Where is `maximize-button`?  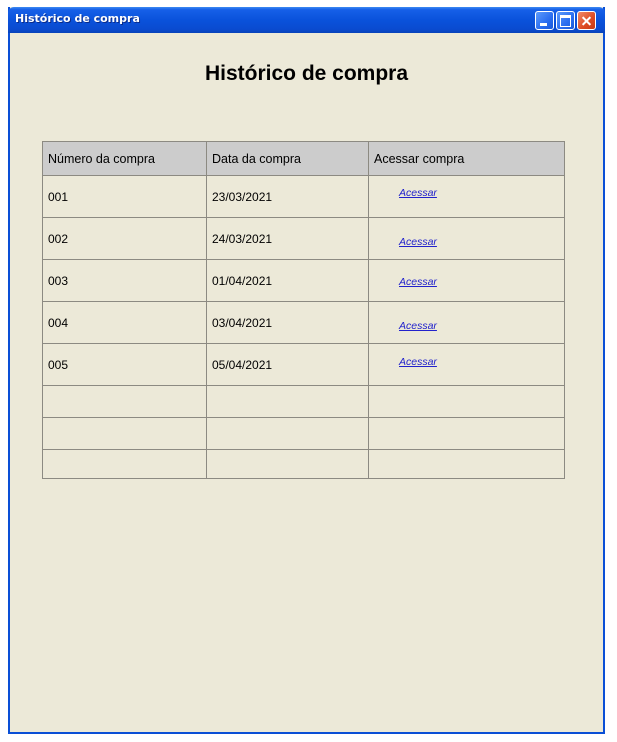
maximize-button is located at coordinates (565, 20).